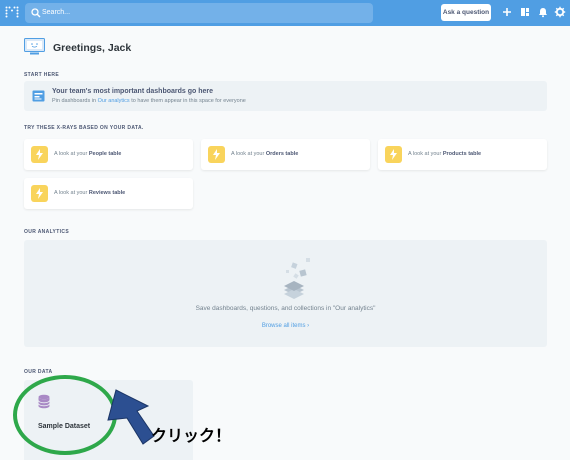  I want to click on plus-icon, so click(507, 12).